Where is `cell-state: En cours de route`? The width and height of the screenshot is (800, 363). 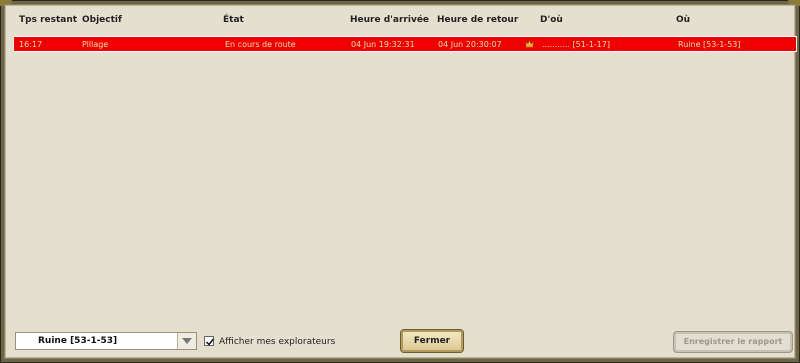
cell-state: En cours de route is located at coordinates (260, 44).